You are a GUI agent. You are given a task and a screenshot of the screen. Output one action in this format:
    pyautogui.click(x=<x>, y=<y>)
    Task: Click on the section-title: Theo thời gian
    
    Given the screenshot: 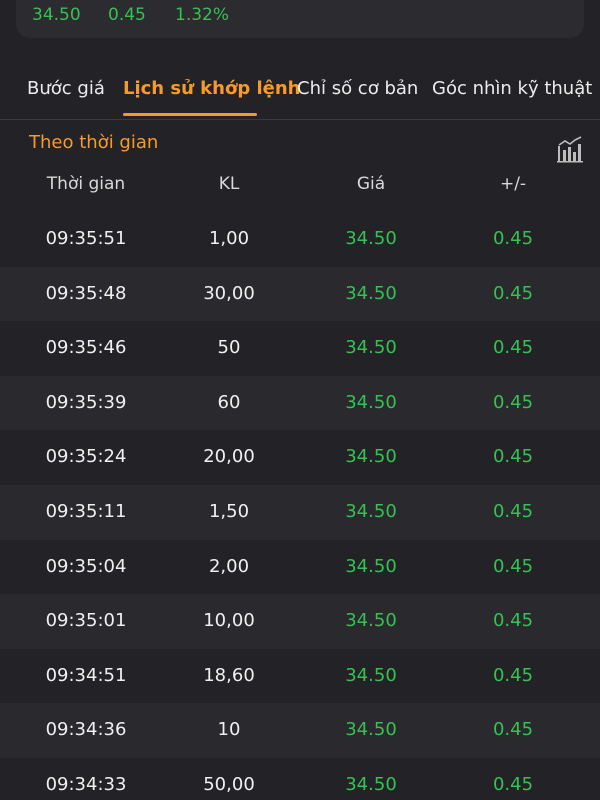 What is the action you would take?
    pyautogui.click(x=94, y=142)
    